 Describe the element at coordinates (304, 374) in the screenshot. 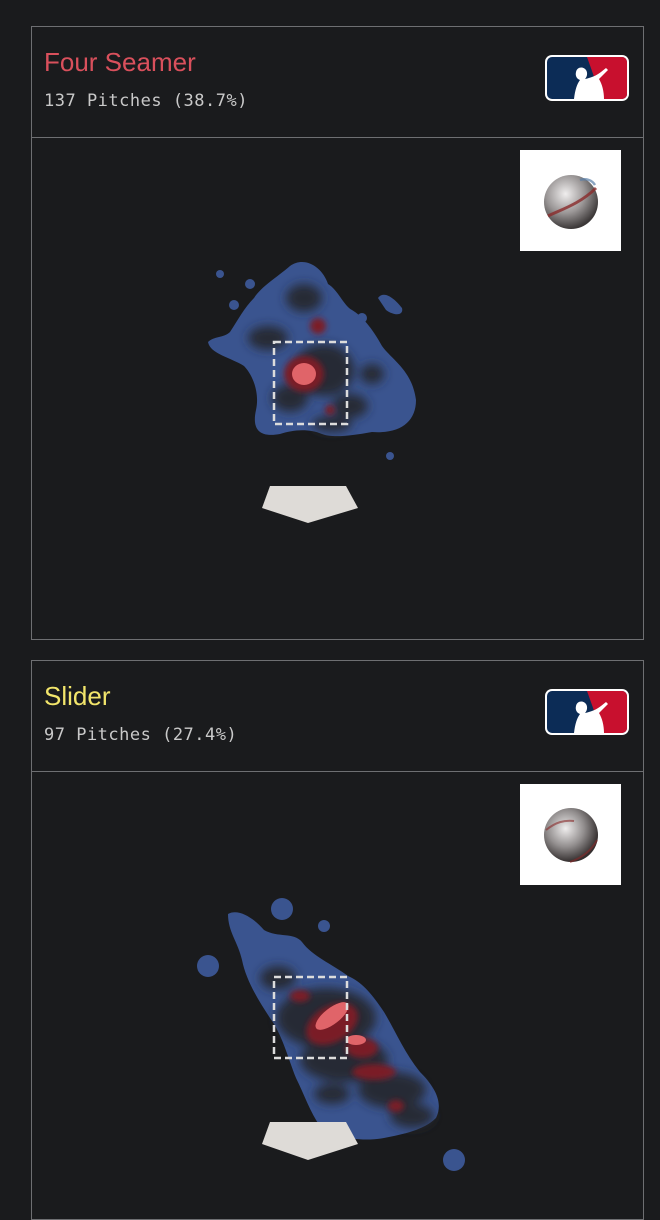

I see `heat-region-peak` at that location.